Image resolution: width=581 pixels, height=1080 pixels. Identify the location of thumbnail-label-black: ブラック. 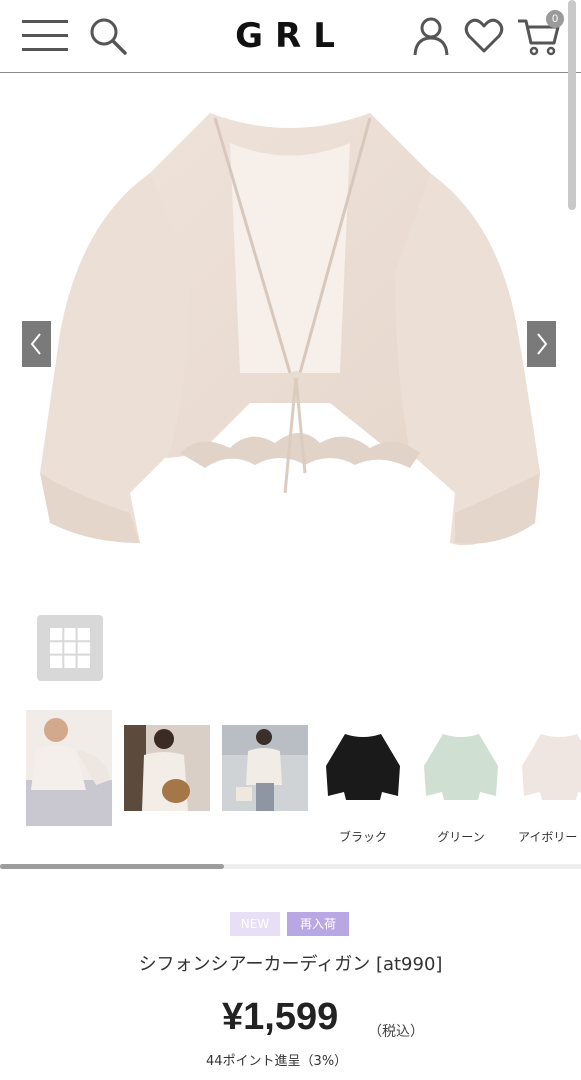
(362, 837).